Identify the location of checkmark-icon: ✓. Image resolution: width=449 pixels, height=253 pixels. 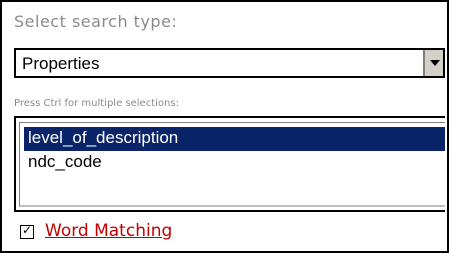
(27, 230).